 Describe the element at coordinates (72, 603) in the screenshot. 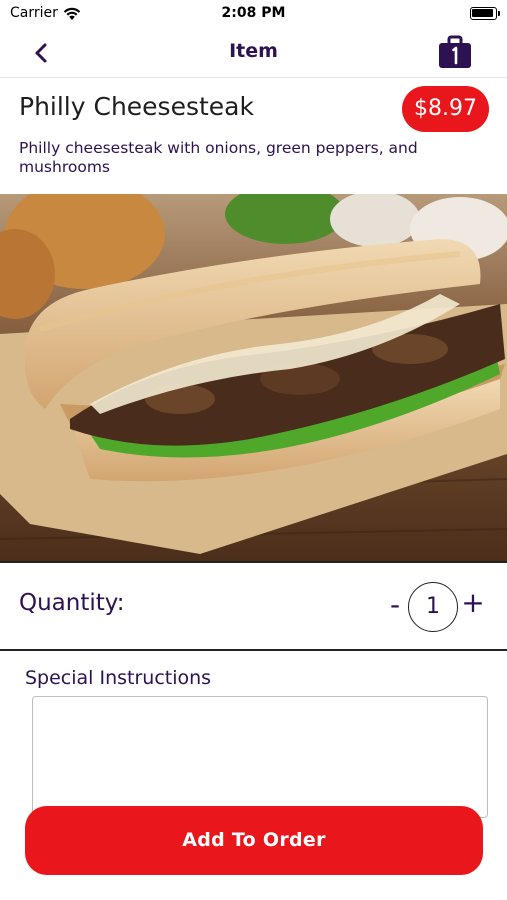

I see `quantity-label: Quantity:` at that location.